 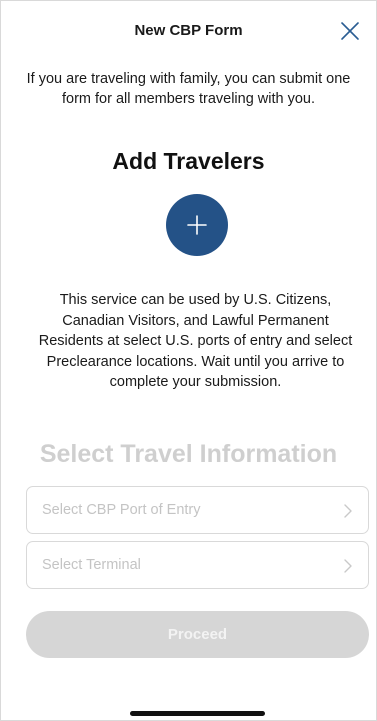 What do you see at coordinates (91, 565) in the screenshot?
I see `terminal-label: Select Terminal` at bounding box center [91, 565].